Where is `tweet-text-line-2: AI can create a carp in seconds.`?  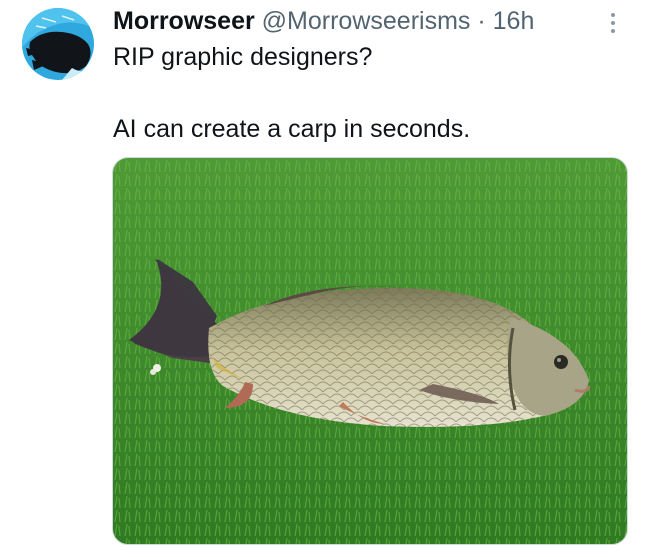 tweet-text-line-2: AI can create a carp in seconds. is located at coordinates (292, 129).